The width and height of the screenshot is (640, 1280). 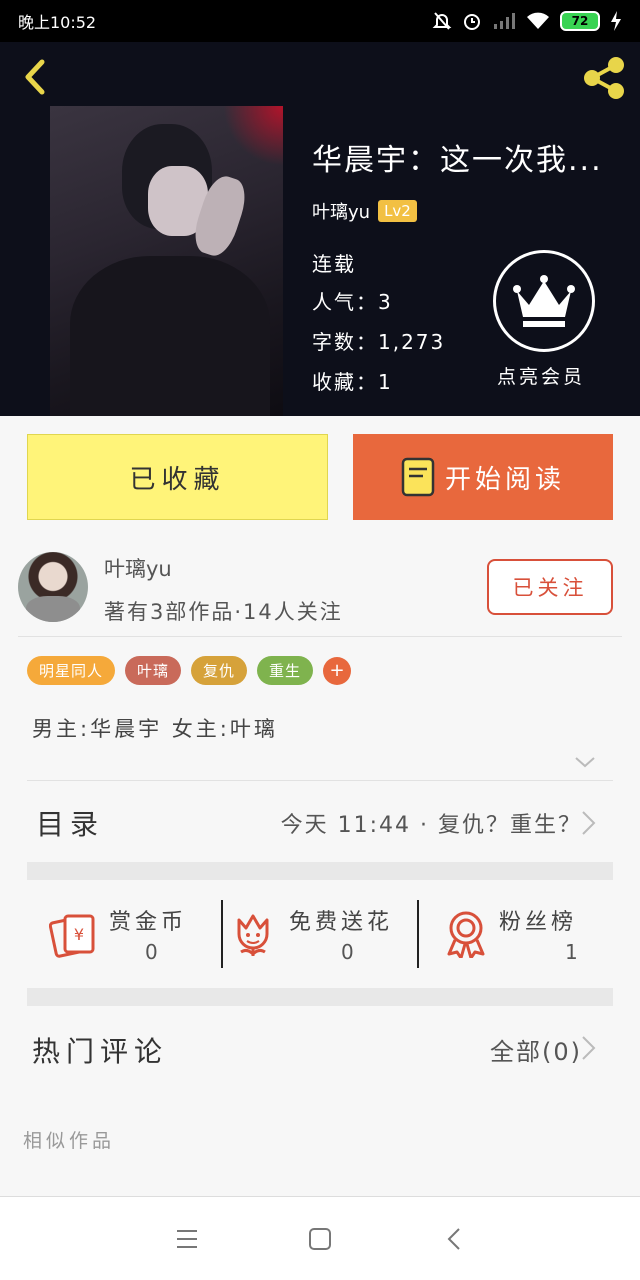 I want to click on toc-latest-chapter: 今天 11:44 · 复仇？重生？, so click(x=431, y=825).